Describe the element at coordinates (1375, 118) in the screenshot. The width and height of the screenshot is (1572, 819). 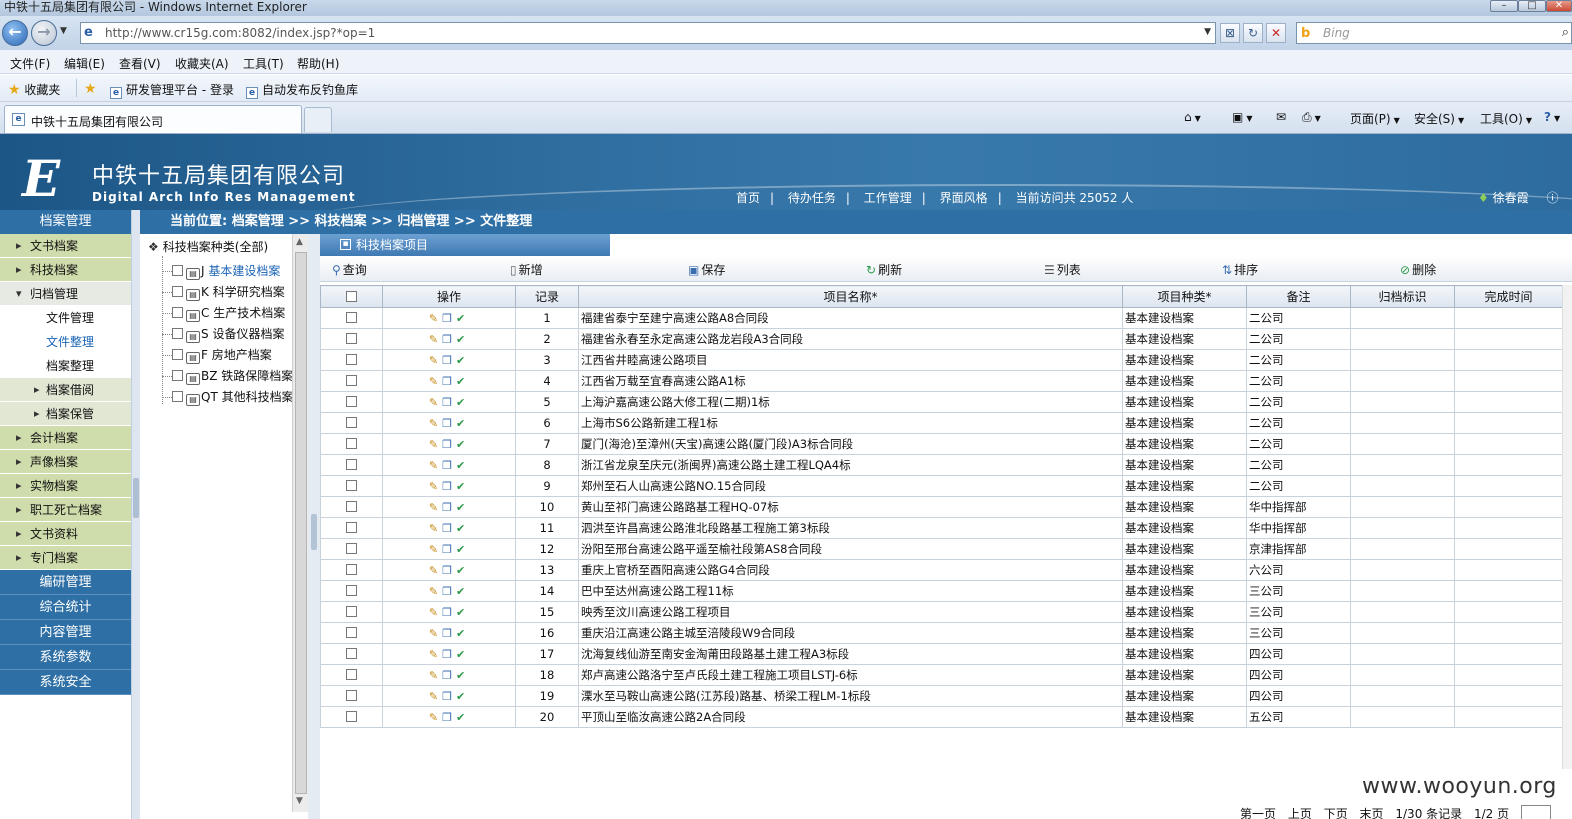
I see `page-menu: 页面(P) ▼` at that location.